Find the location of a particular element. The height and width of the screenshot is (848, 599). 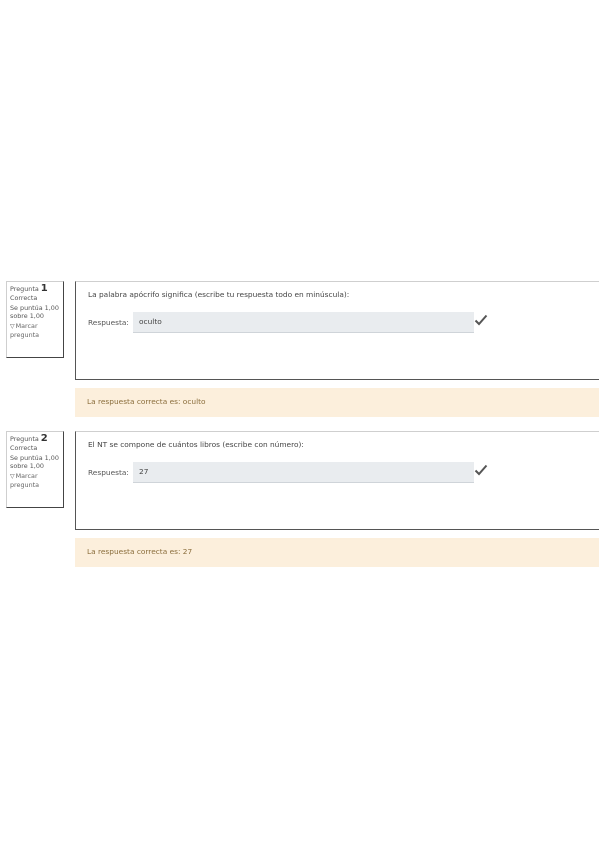

answer-row: Respuesta: 27 is located at coordinates (281, 472).